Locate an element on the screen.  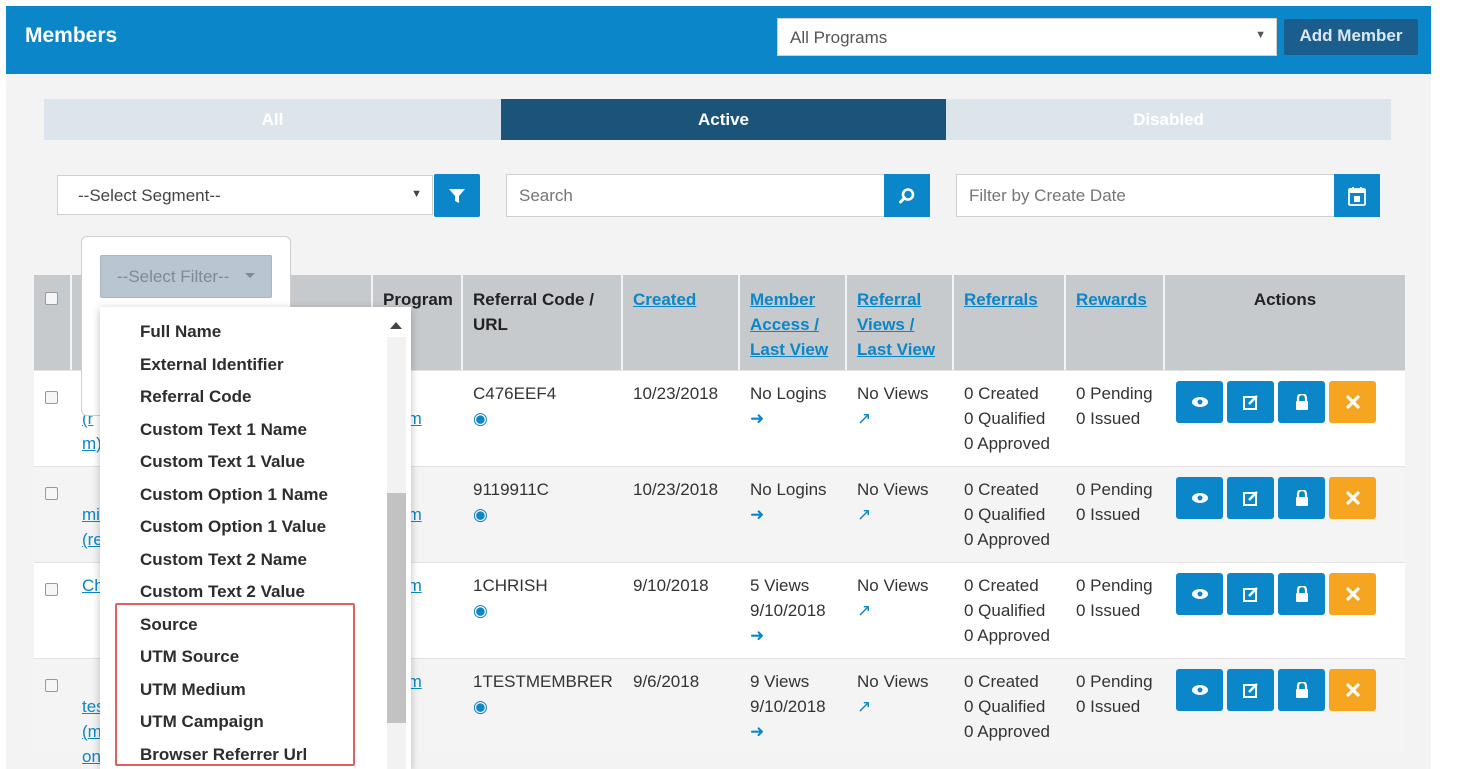
select-filter-button: --Select Filter-- is located at coordinates (186, 276).